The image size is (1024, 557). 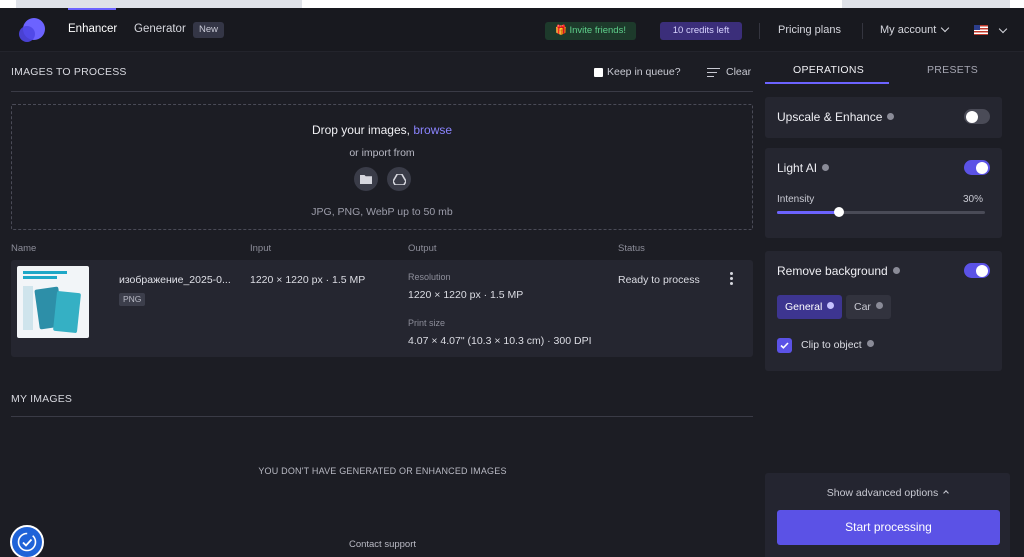 I want to click on upscale-enhance-card: Upscale & Enhance, so click(x=883, y=117).